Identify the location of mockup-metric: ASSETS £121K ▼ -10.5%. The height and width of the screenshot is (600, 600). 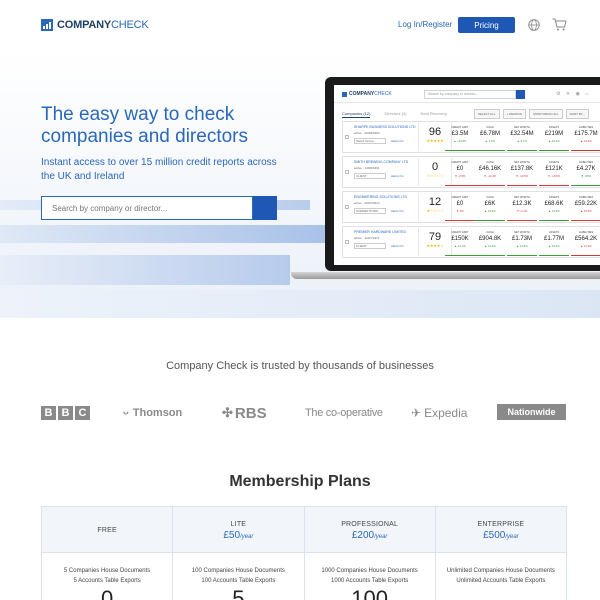
(554, 172).